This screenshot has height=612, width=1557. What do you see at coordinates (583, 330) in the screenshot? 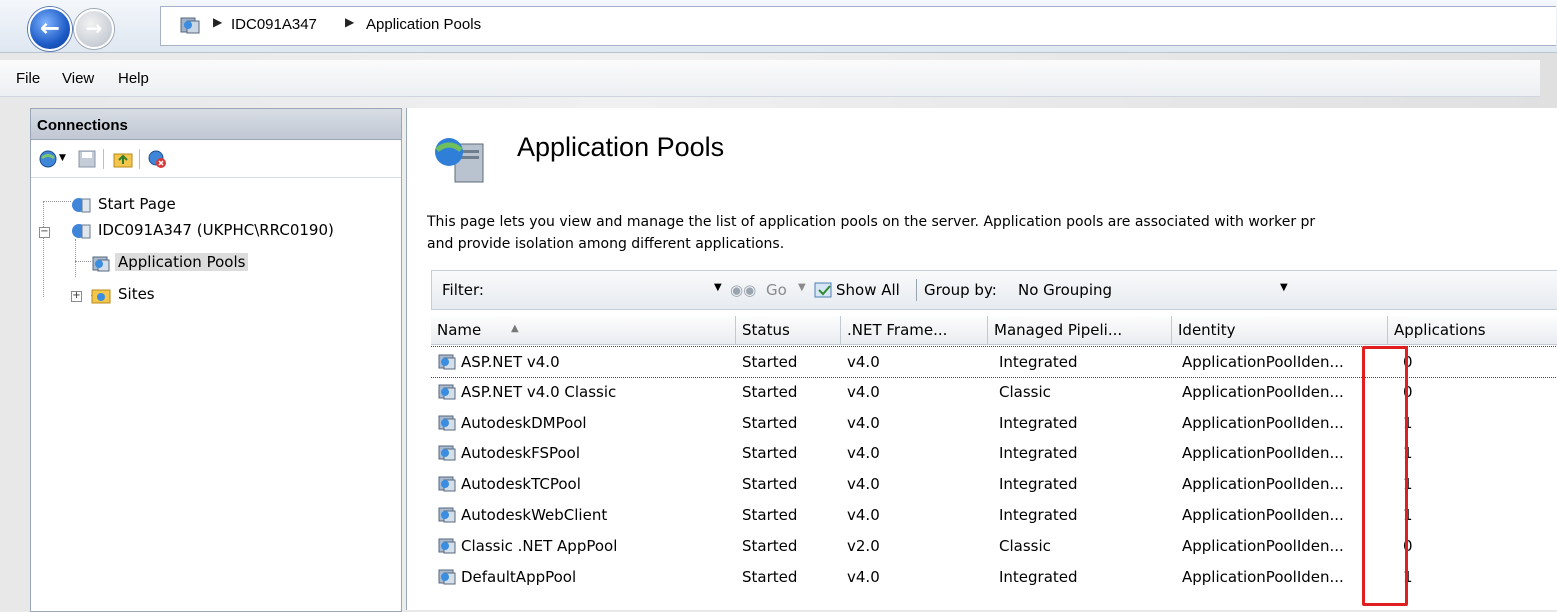
I see `column-header-name: Name ▲` at bounding box center [583, 330].